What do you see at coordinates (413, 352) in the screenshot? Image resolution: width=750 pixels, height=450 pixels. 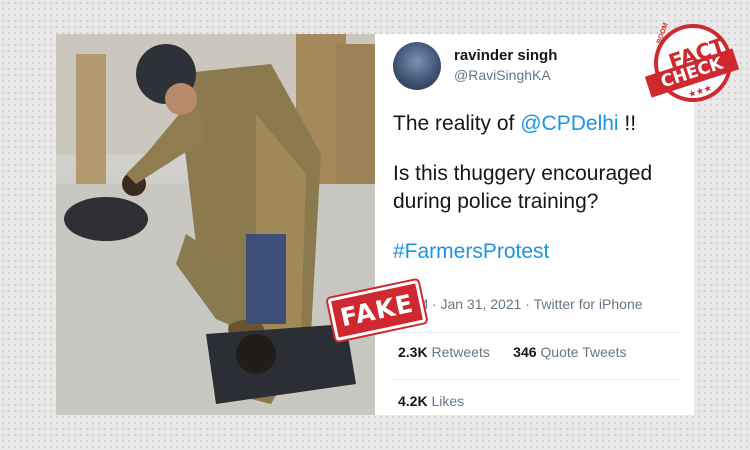 I see `retweets-count: 2.3K` at bounding box center [413, 352].